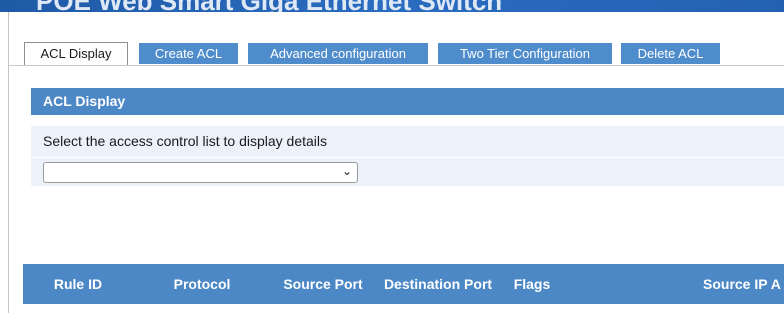 This screenshot has width=784, height=313. What do you see at coordinates (269, 6) in the screenshot?
I see `app-title: POE Web Smart Giga Ethernet Switch` at bounding box center [269, 6].